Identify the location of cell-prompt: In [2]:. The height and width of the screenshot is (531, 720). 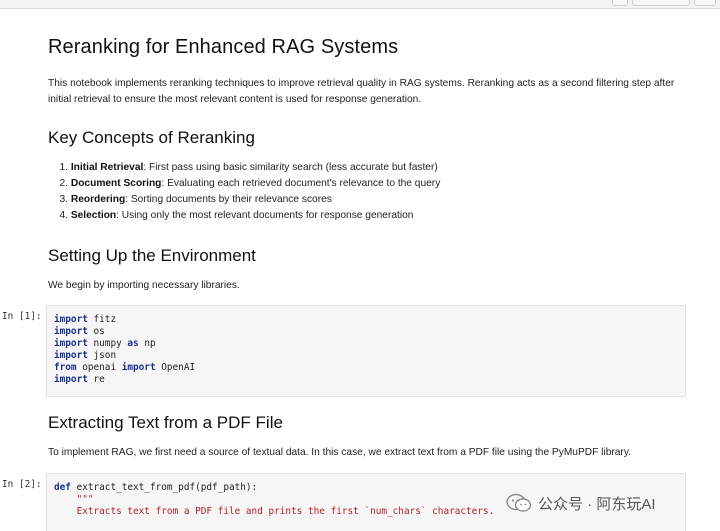
(22, 484).